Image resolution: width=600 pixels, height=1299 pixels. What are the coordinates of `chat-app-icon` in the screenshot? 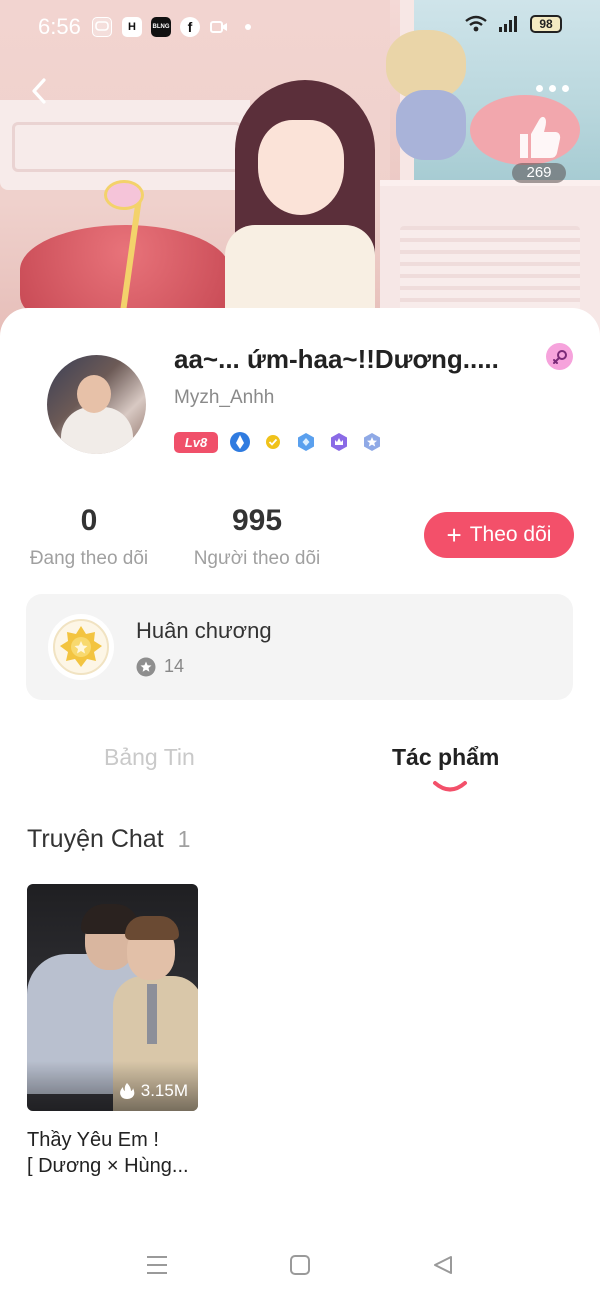 It's located at (102, 27).